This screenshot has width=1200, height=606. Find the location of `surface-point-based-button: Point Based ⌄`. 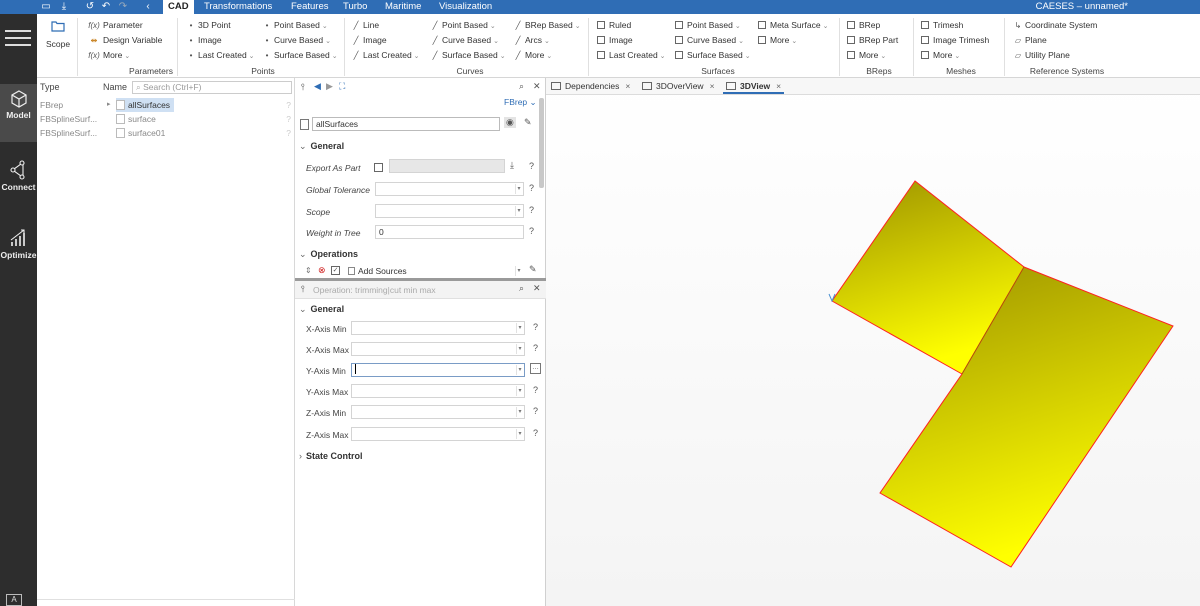

surface-point-based-button: Point Based ⌄ is located at coordinates (708, 26).